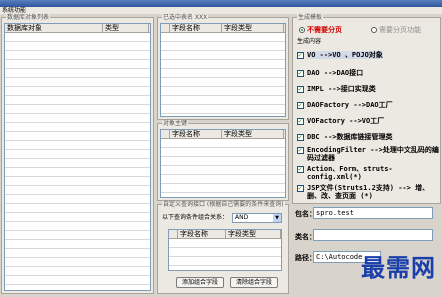 The height and width of the screenshot is (297, 442). I want to click on field-grid: 字段名称 字段类型, so click(223, 70).